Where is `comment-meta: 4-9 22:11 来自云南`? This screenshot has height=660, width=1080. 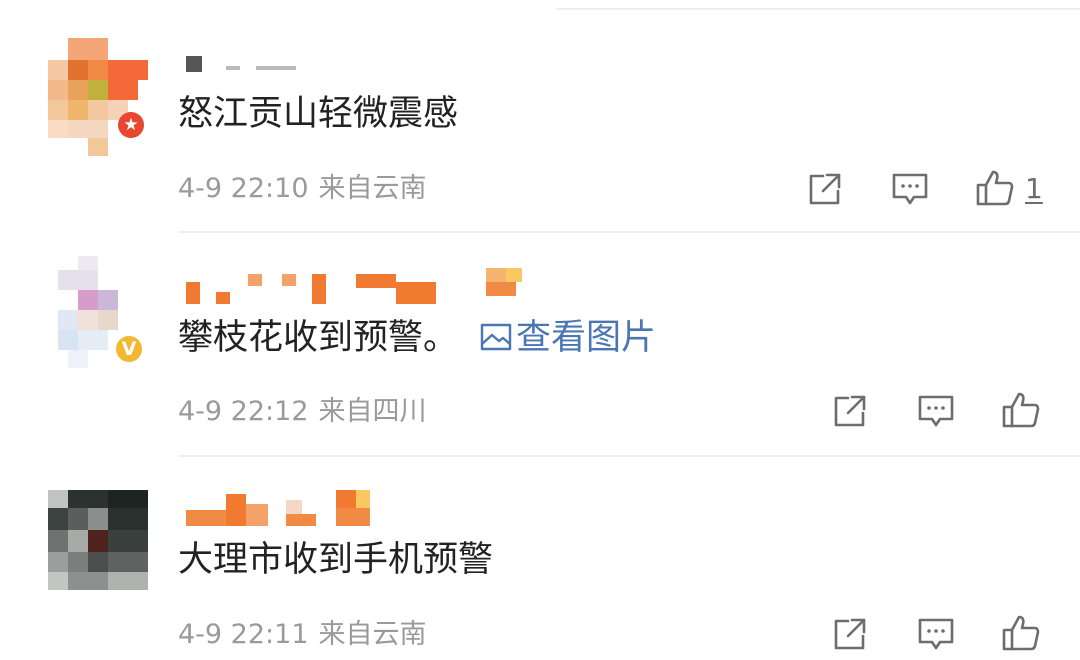
comment-meta: 4-9 22:11 来自云南 is located at coordinates (302, 635).